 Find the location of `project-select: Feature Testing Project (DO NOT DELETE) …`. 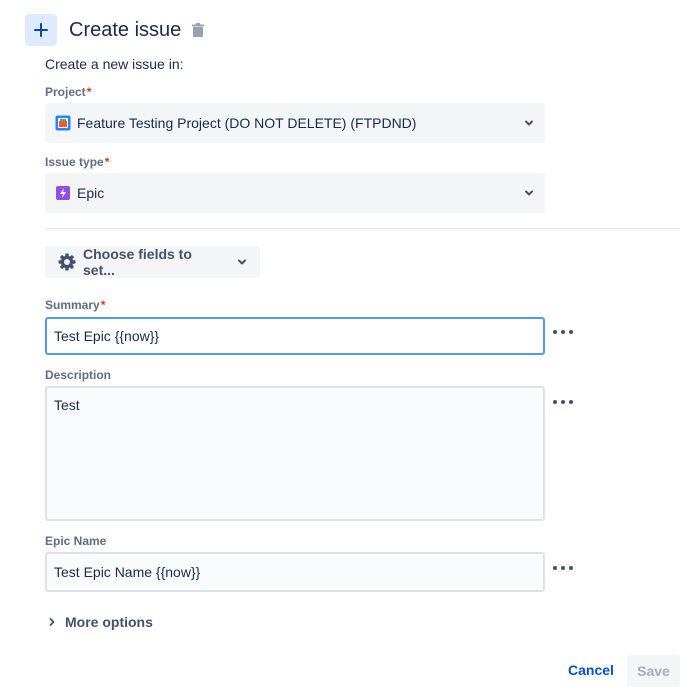

project-select: Feature Testing Project (DO NOT DELETE) … is located at coordinates (295, 123).